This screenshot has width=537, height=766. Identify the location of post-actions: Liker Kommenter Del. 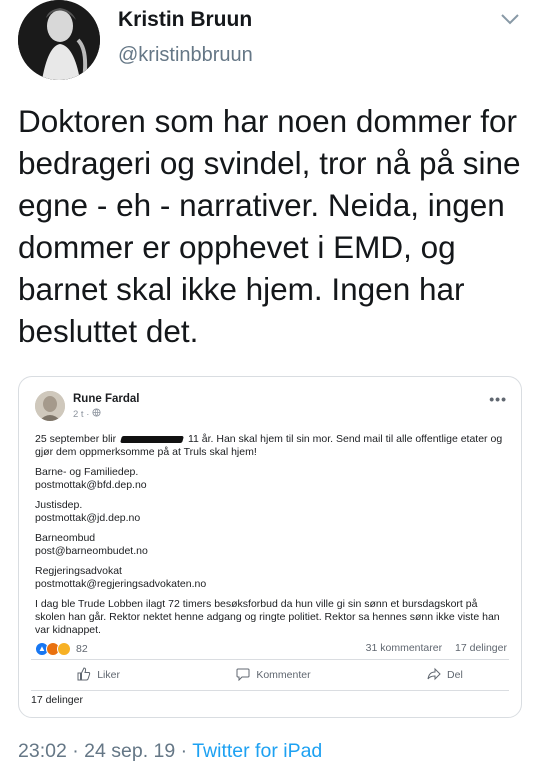
(270, 675).